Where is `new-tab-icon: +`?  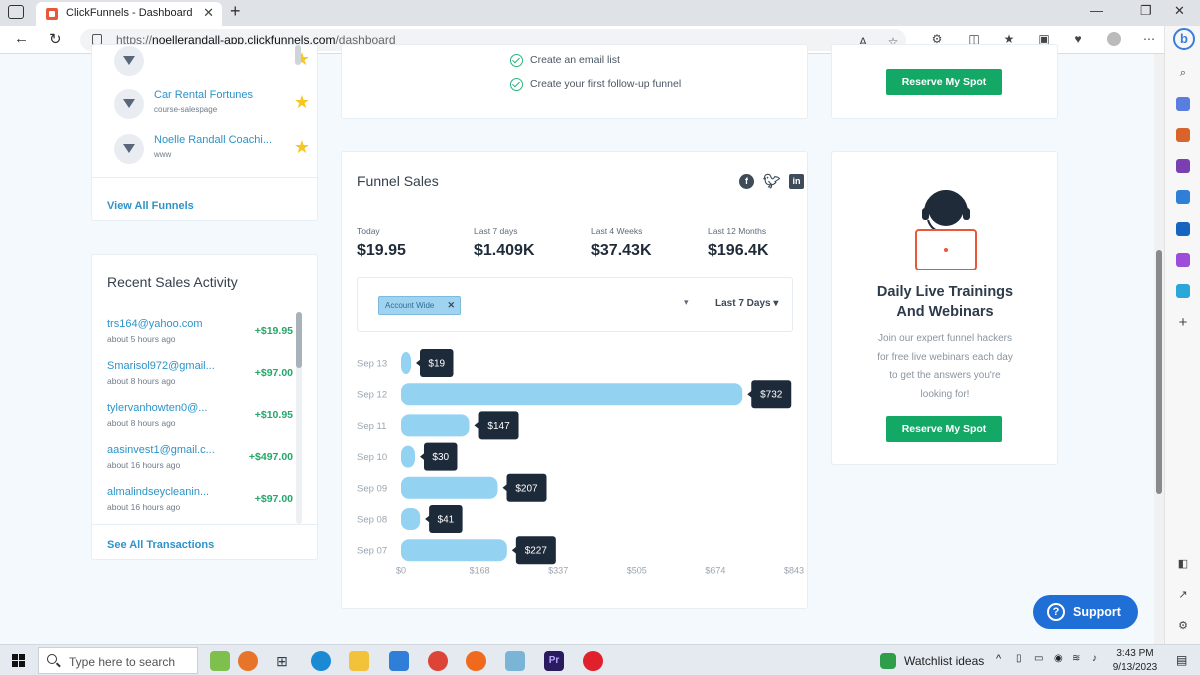 new-tab-icon: + is located at coordinates (235, 11).